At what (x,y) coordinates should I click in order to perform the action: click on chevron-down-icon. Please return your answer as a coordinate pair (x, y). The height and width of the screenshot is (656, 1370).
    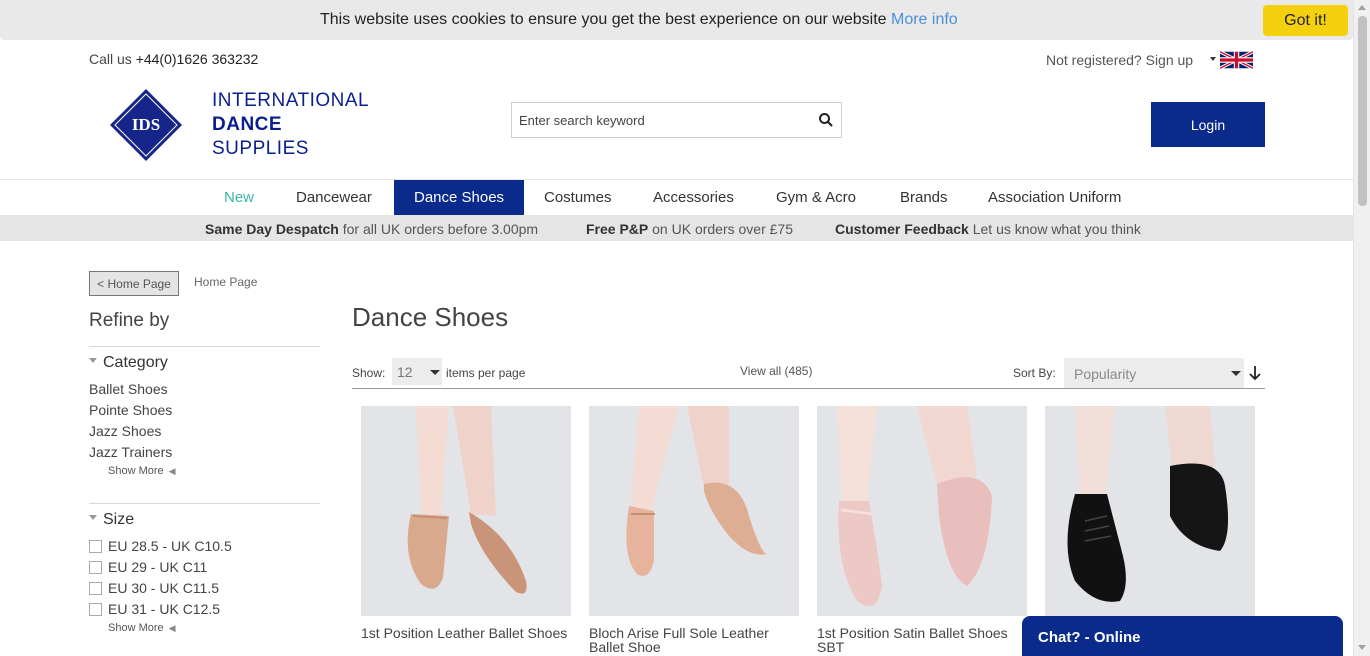
    Looking at the image, I should click on (1236, 373).